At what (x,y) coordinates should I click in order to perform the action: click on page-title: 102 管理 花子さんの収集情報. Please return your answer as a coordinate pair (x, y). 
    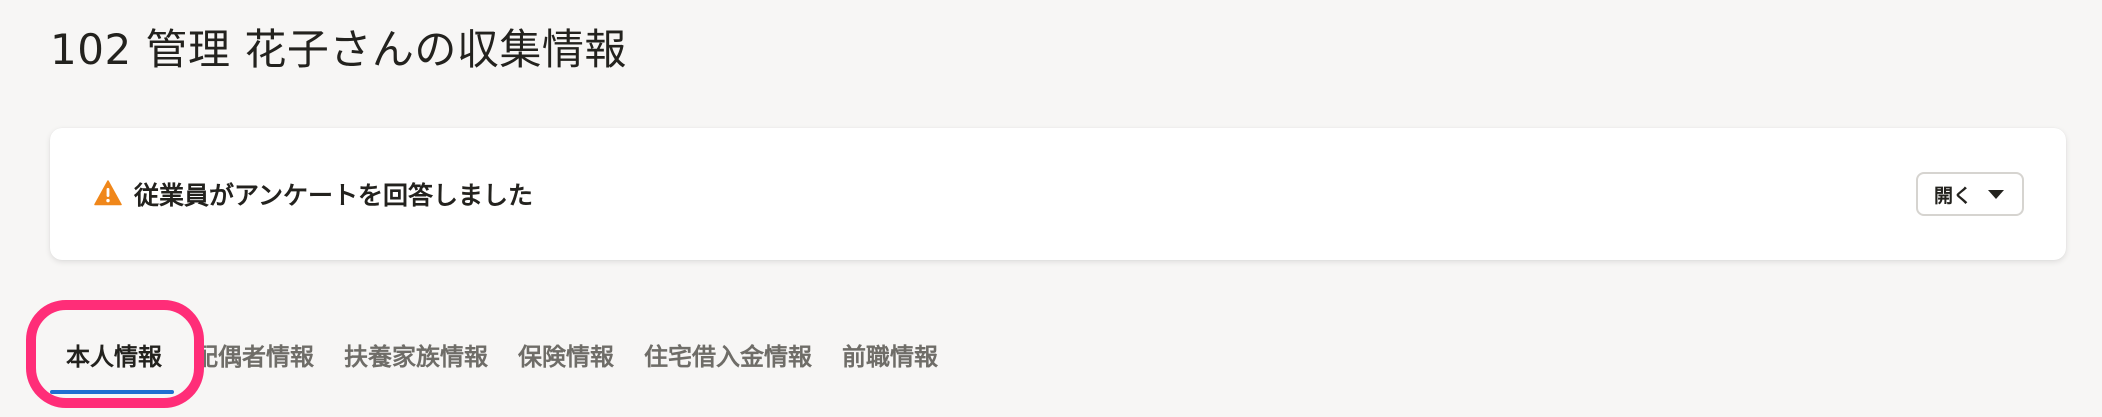
    Looking at the image, I should click on (338, 49).